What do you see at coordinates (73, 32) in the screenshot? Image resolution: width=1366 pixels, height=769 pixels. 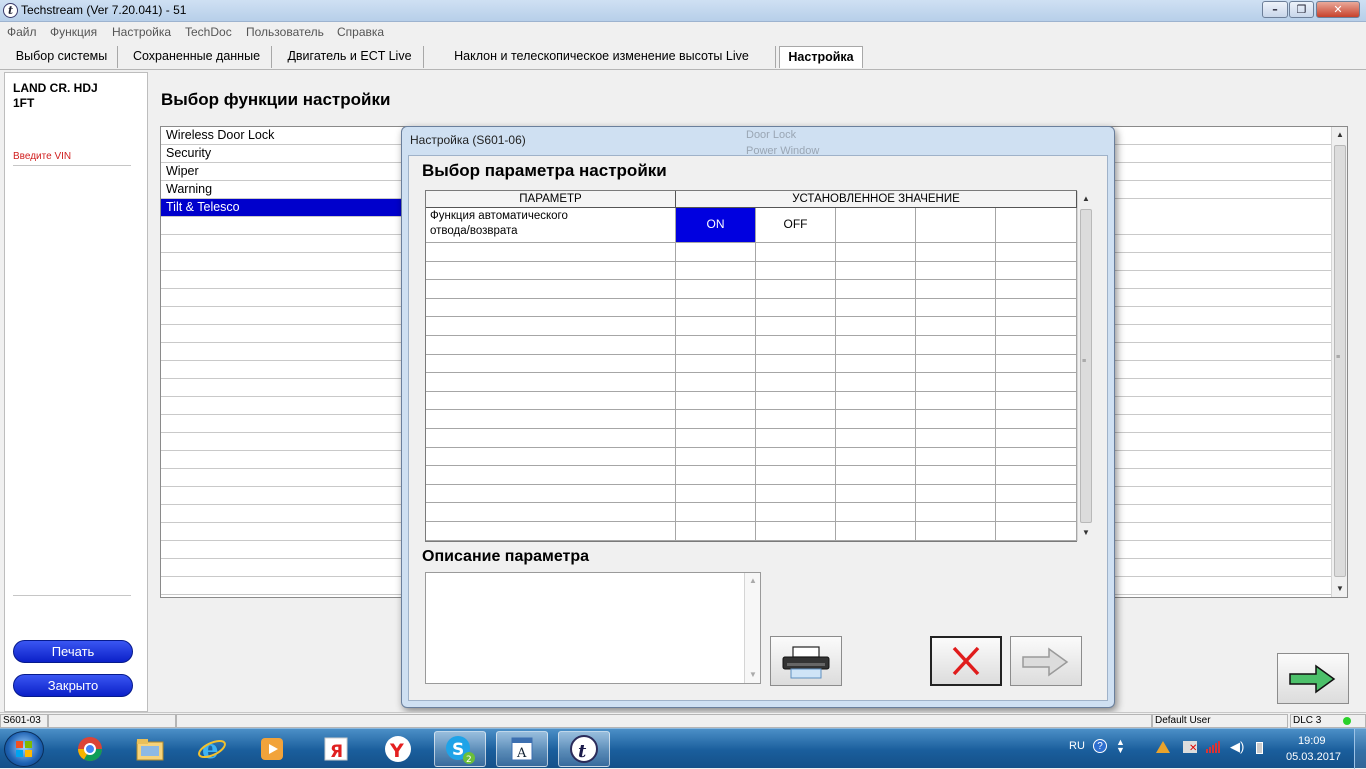 I see `menu-function: Функция` at bounding box center [73, 32].